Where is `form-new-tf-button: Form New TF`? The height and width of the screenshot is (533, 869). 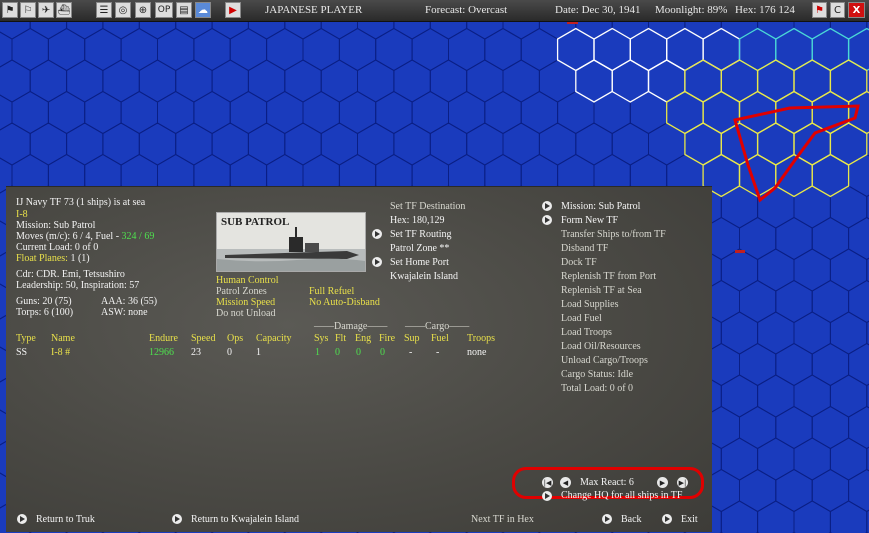 form-new-tf-button: Form New TF is located at coordinates (589, 221).